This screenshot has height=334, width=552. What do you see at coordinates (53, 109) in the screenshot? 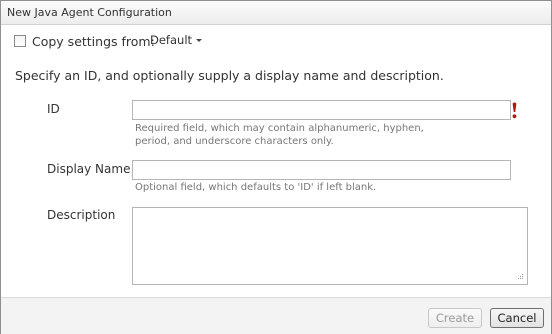
I see `id-label: ID` at bounding box center [53, 109].